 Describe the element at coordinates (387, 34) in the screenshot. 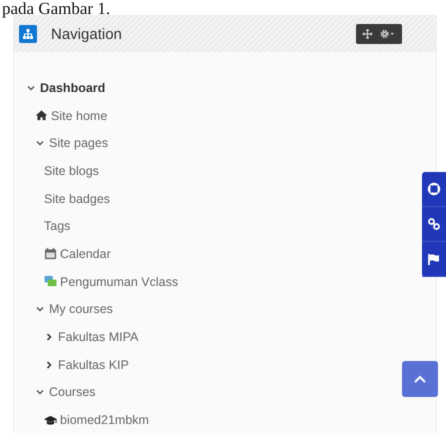

I see `settings-icon` at that location.